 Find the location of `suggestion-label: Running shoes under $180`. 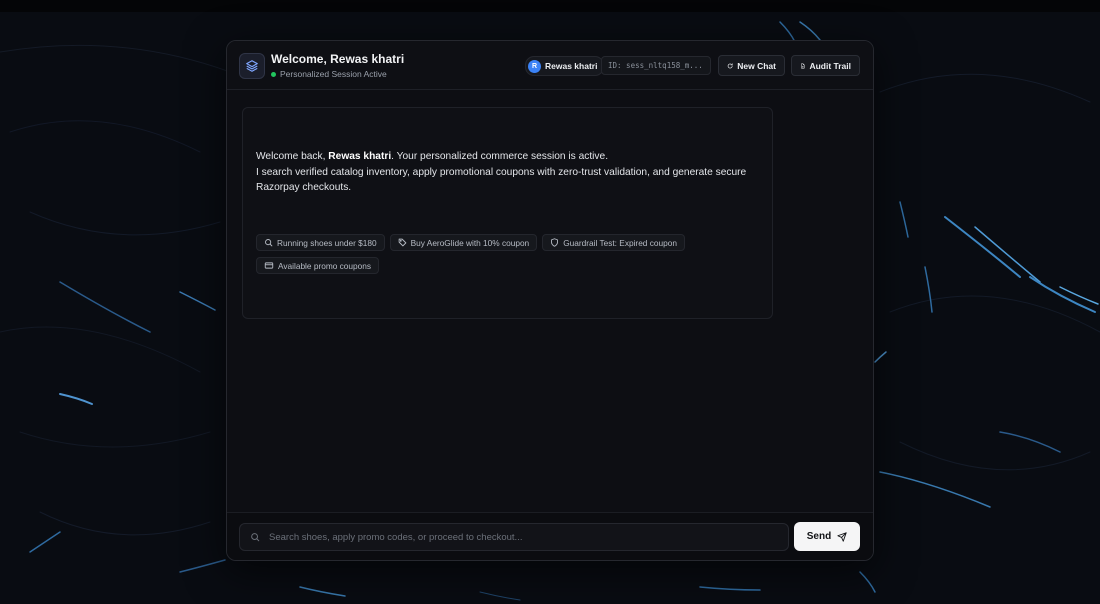

suggestion-label: Running shoes under $180 is located at coordinates (327, 242).